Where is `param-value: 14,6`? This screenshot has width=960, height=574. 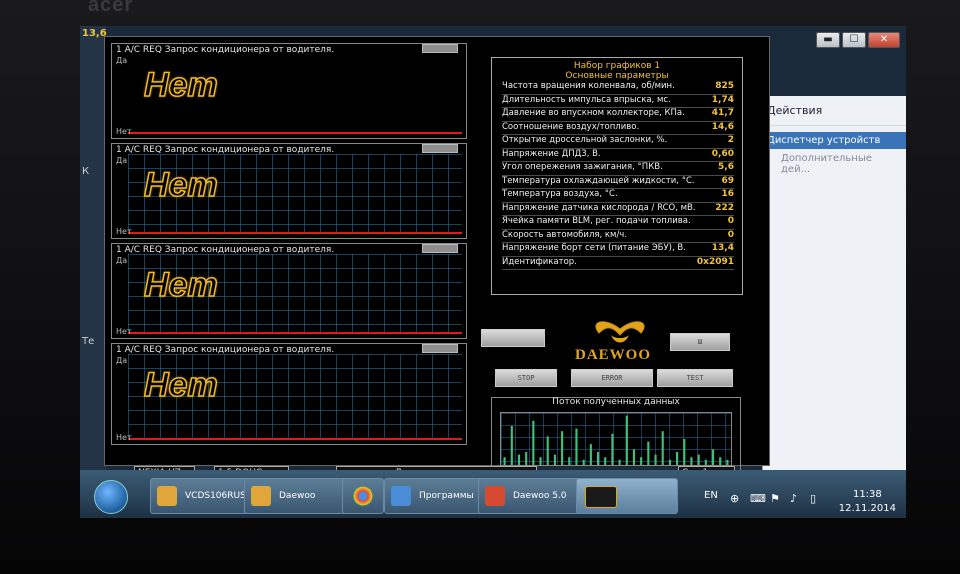
param-value: 14,6 is located at coordinates (722, 126).